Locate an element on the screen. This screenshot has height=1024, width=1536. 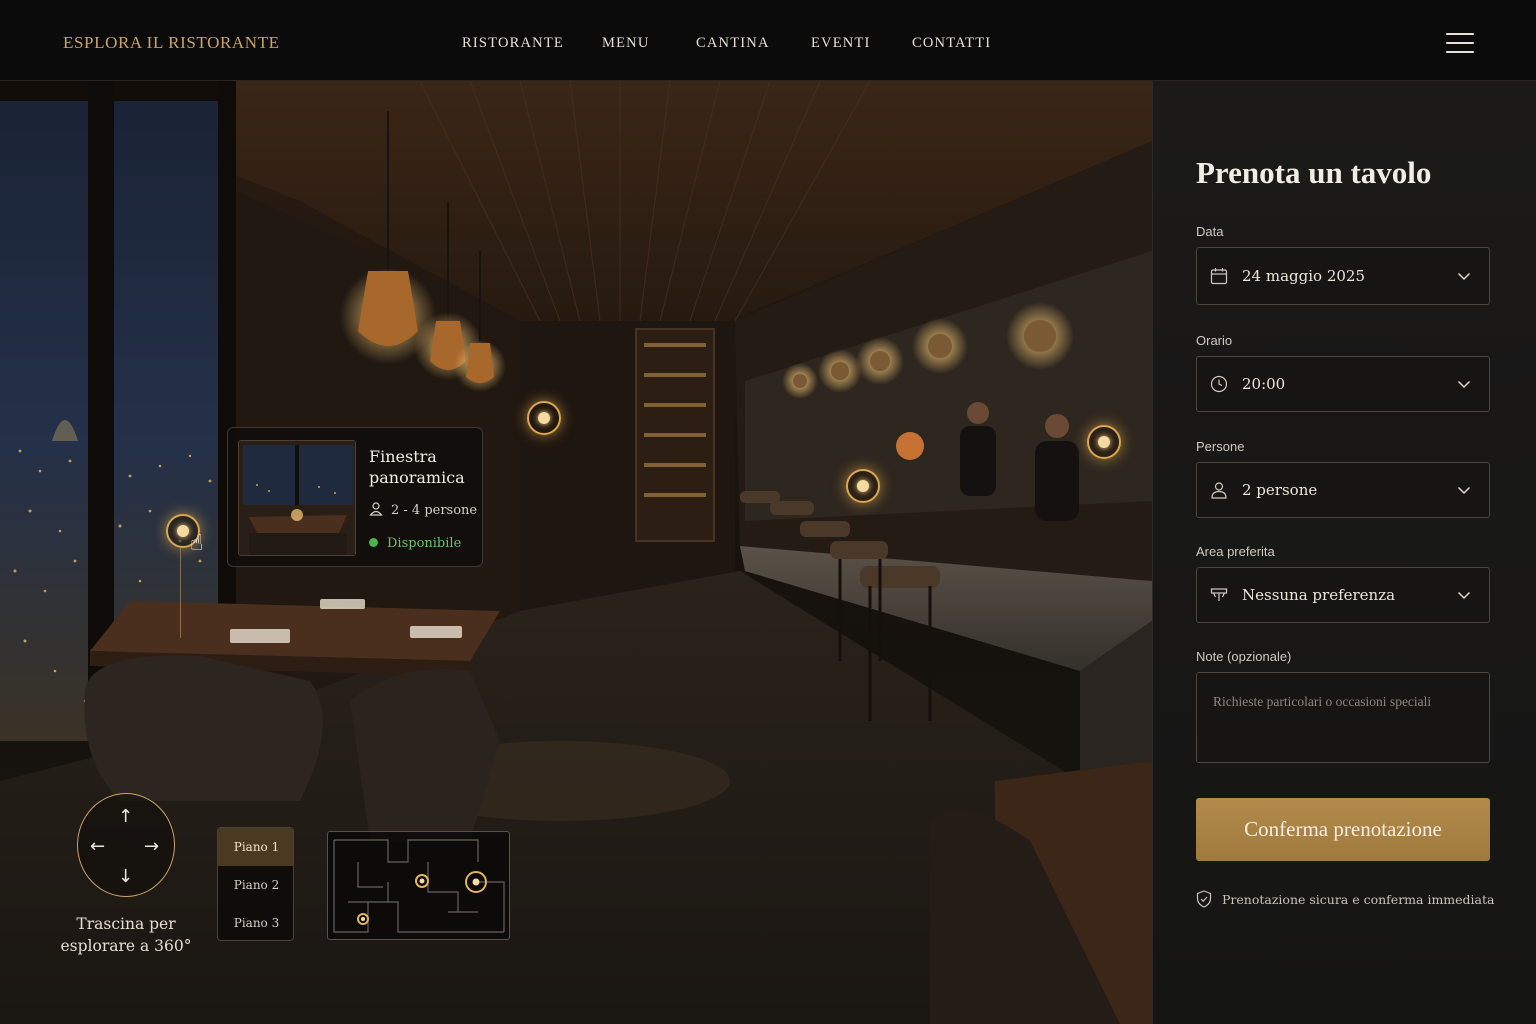
nav-link-menu: MENU is located at coordinates (626, 43).